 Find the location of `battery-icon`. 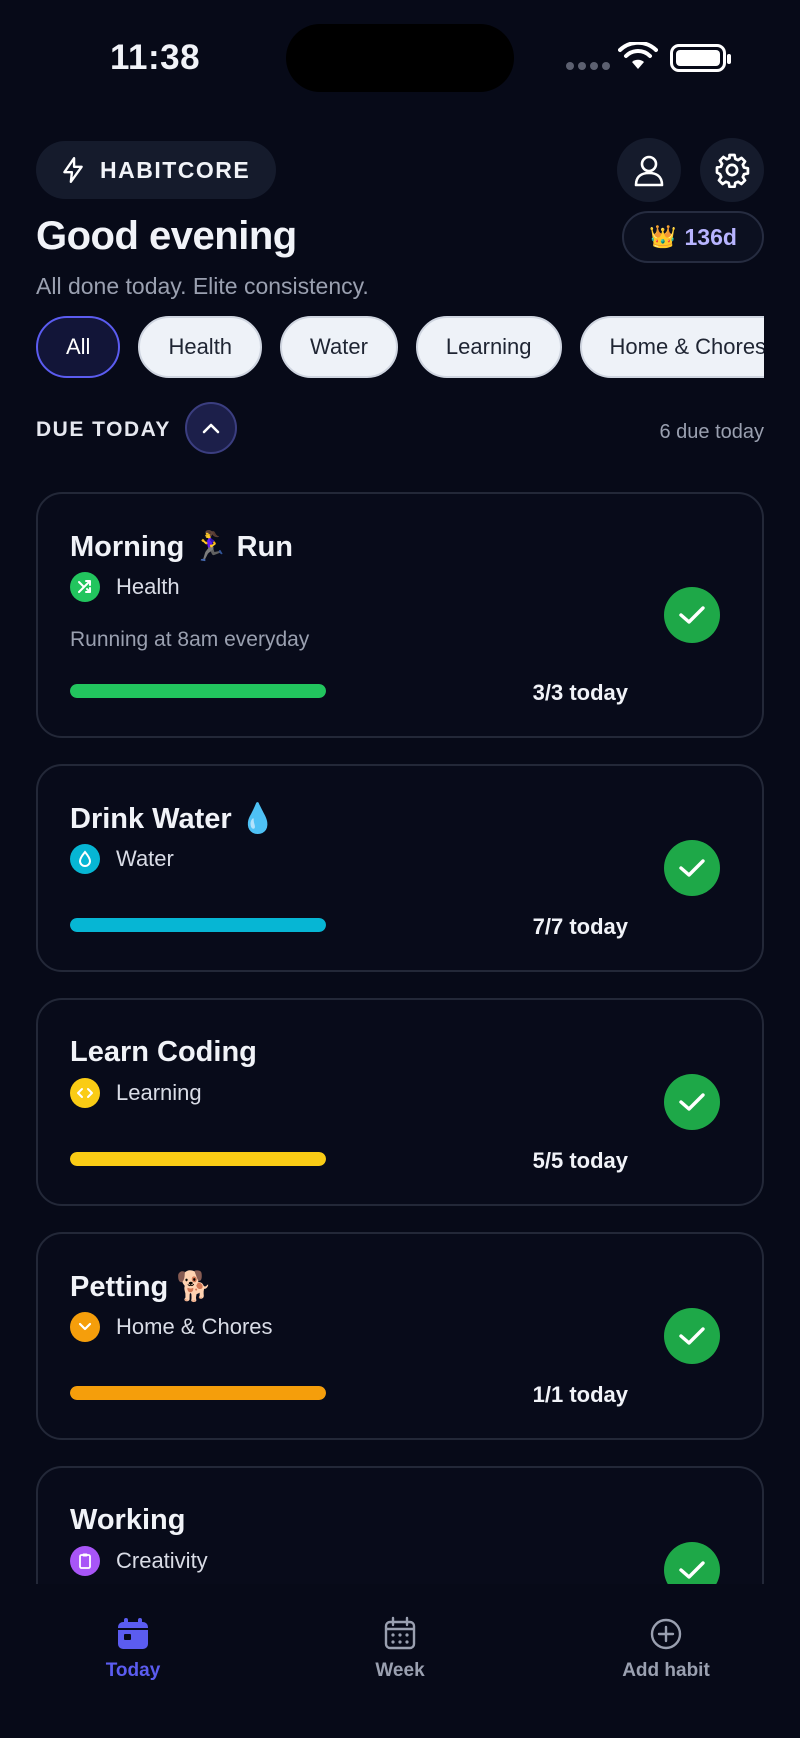

battery-icon is located at coordinates (700, 58).